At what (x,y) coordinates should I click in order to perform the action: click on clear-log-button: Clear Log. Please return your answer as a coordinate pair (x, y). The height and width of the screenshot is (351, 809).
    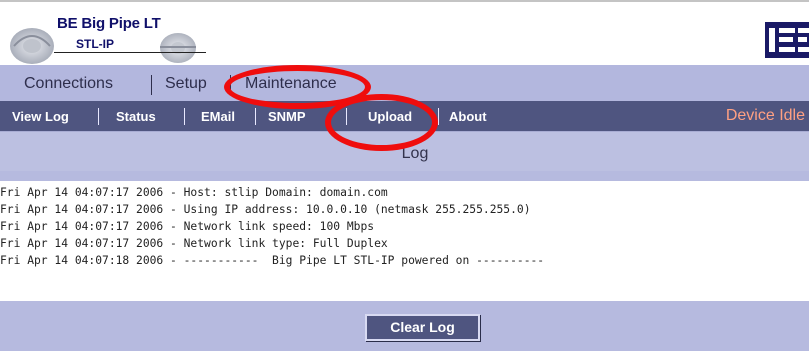
    Looking at the image, I should click on (422, 327).